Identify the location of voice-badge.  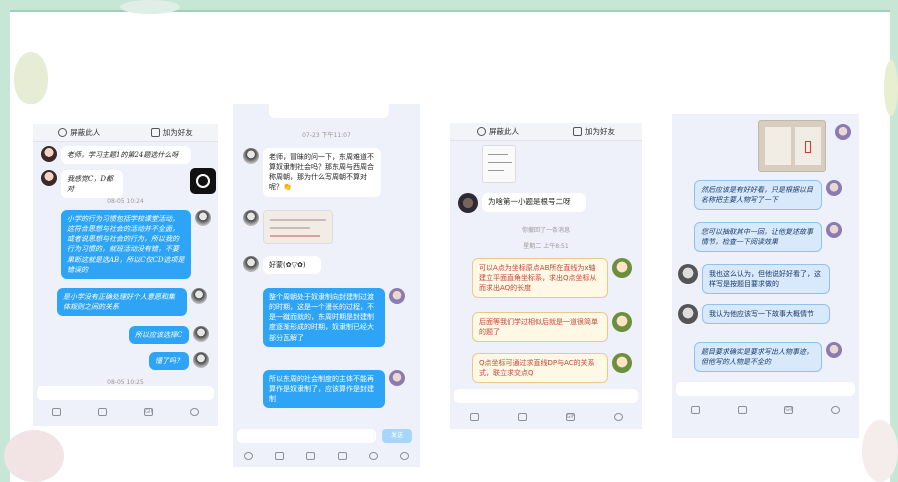
(203, 181).